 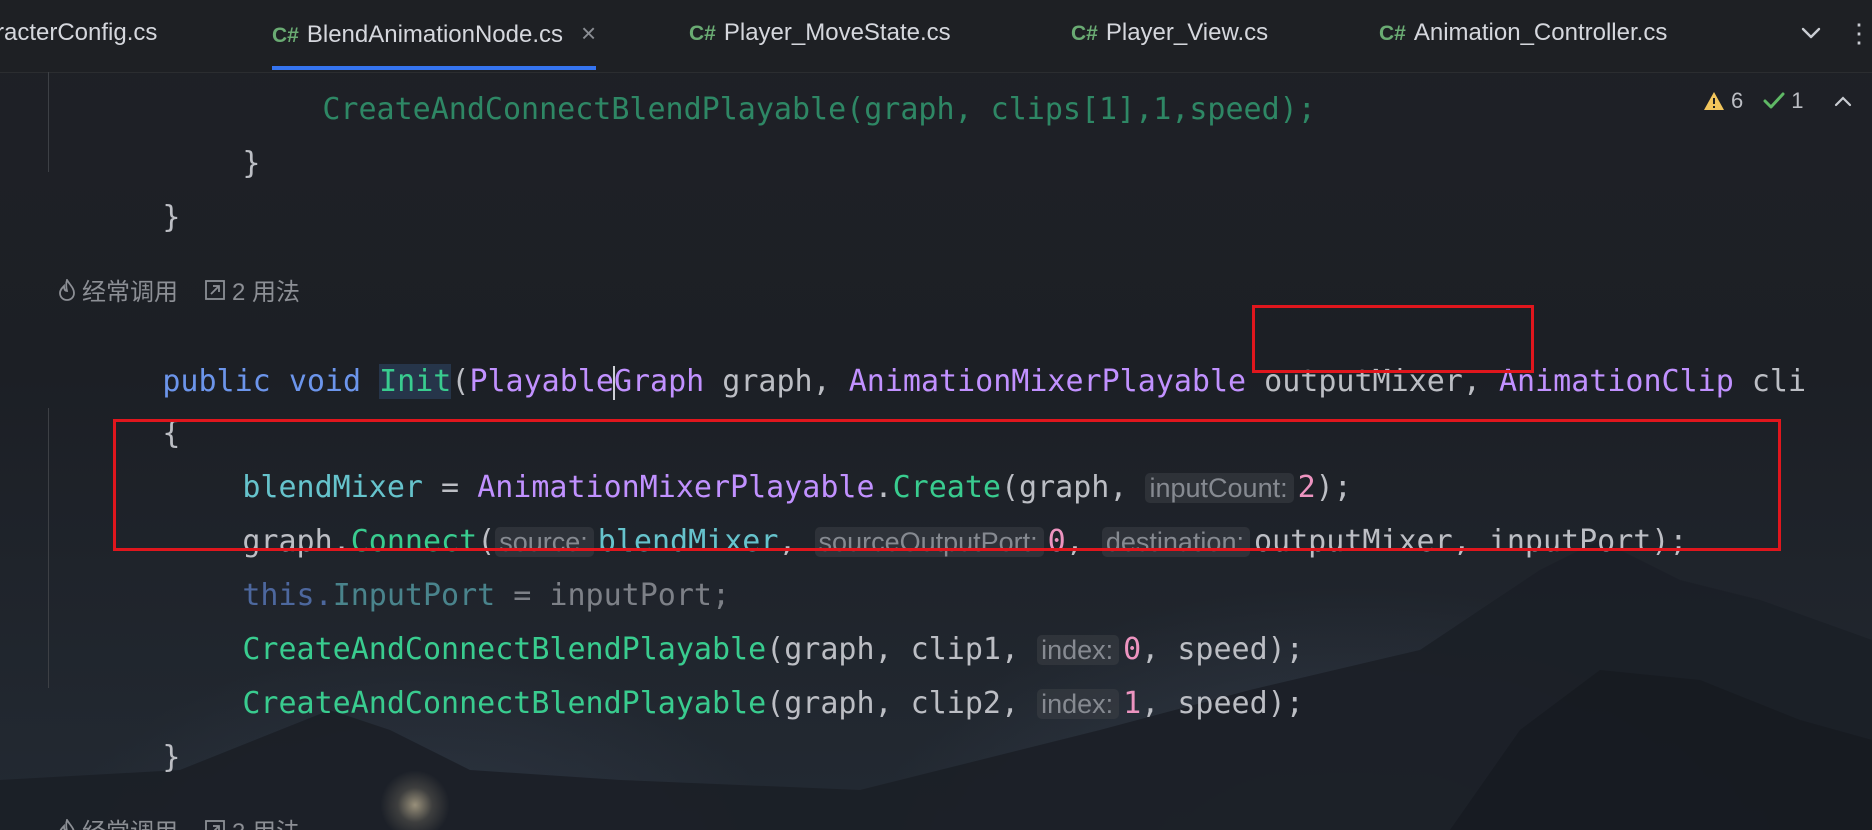 What do you see at coordinates (929, 542) in the screenshot?
I see `parameter-hint: sourceOutputPort:` at bounding box center [929, 542].